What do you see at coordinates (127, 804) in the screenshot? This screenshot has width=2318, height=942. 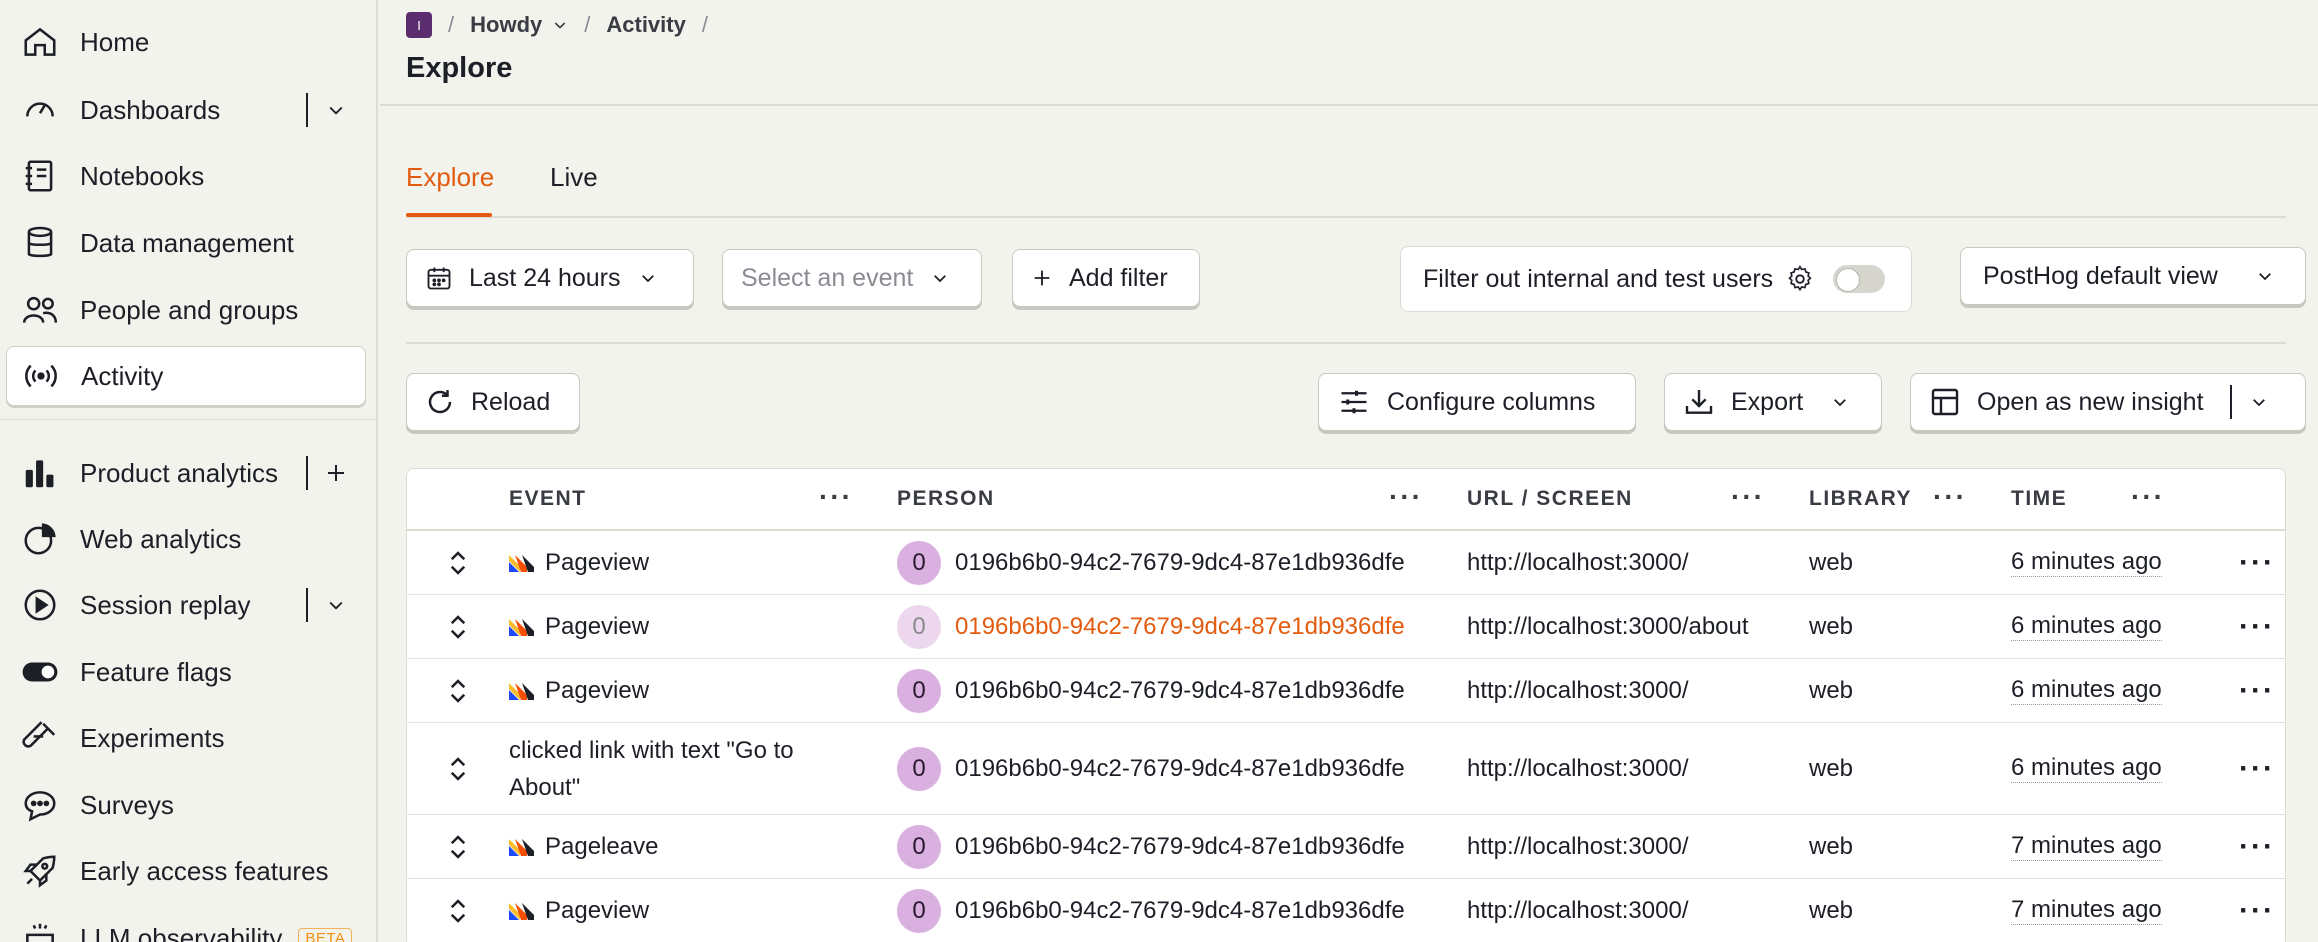 I see `sidebar-item-label: Surveys` at bounding box center [127, 804].